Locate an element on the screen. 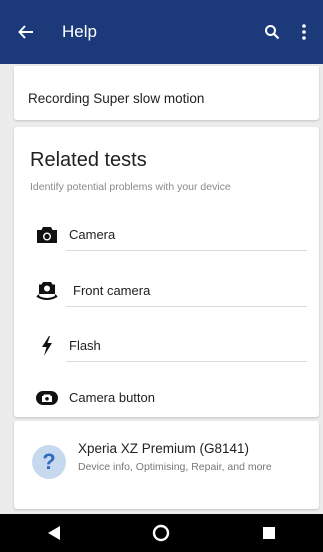 The image size is (323, 552). search-icon is located at coordinates (272, 32).